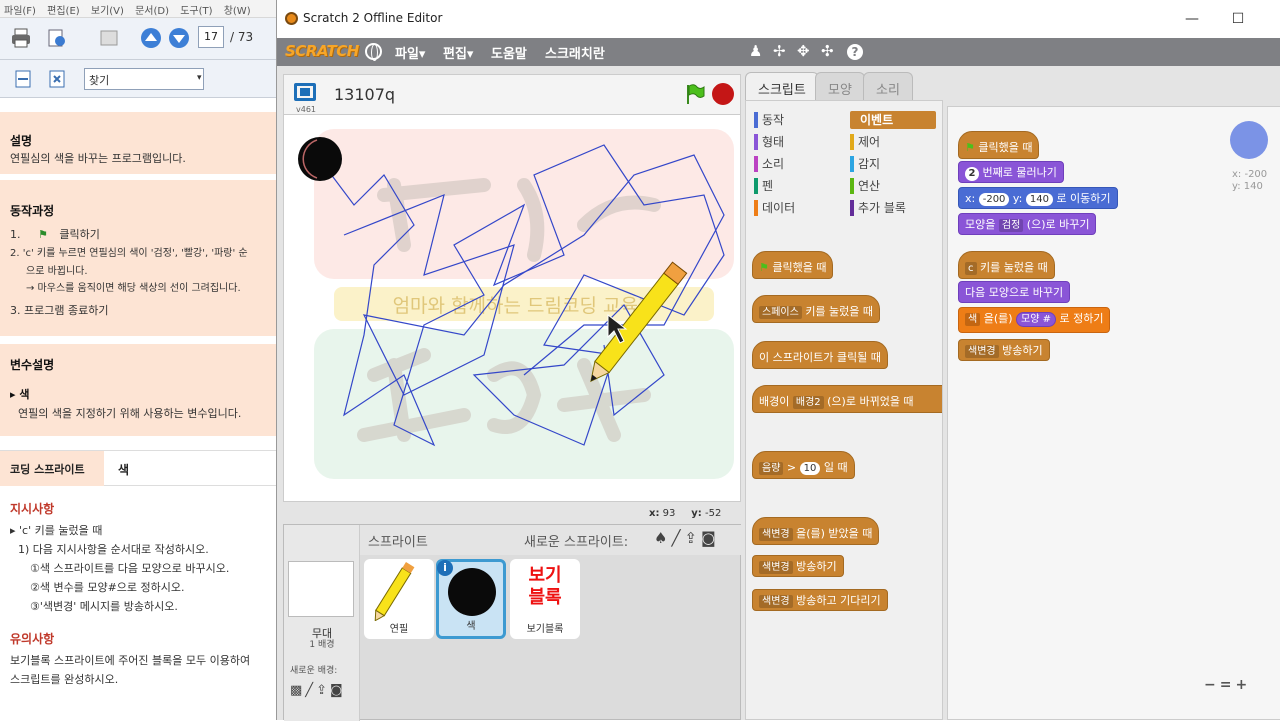  Describe the element at coordinates (1212, 685) in the screenshot. I see `zoom-out-icon: −` at that location.